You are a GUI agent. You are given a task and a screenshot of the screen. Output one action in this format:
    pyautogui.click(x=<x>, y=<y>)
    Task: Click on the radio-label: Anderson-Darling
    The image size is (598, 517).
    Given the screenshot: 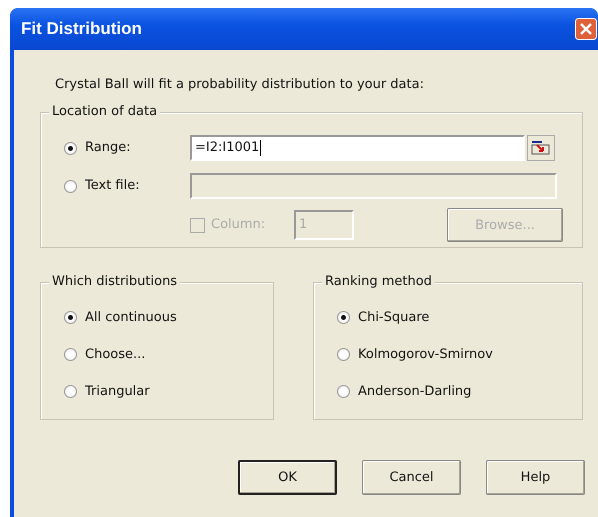 What is the action you would take?
    pyautogui.click(x=415, y=391)
    